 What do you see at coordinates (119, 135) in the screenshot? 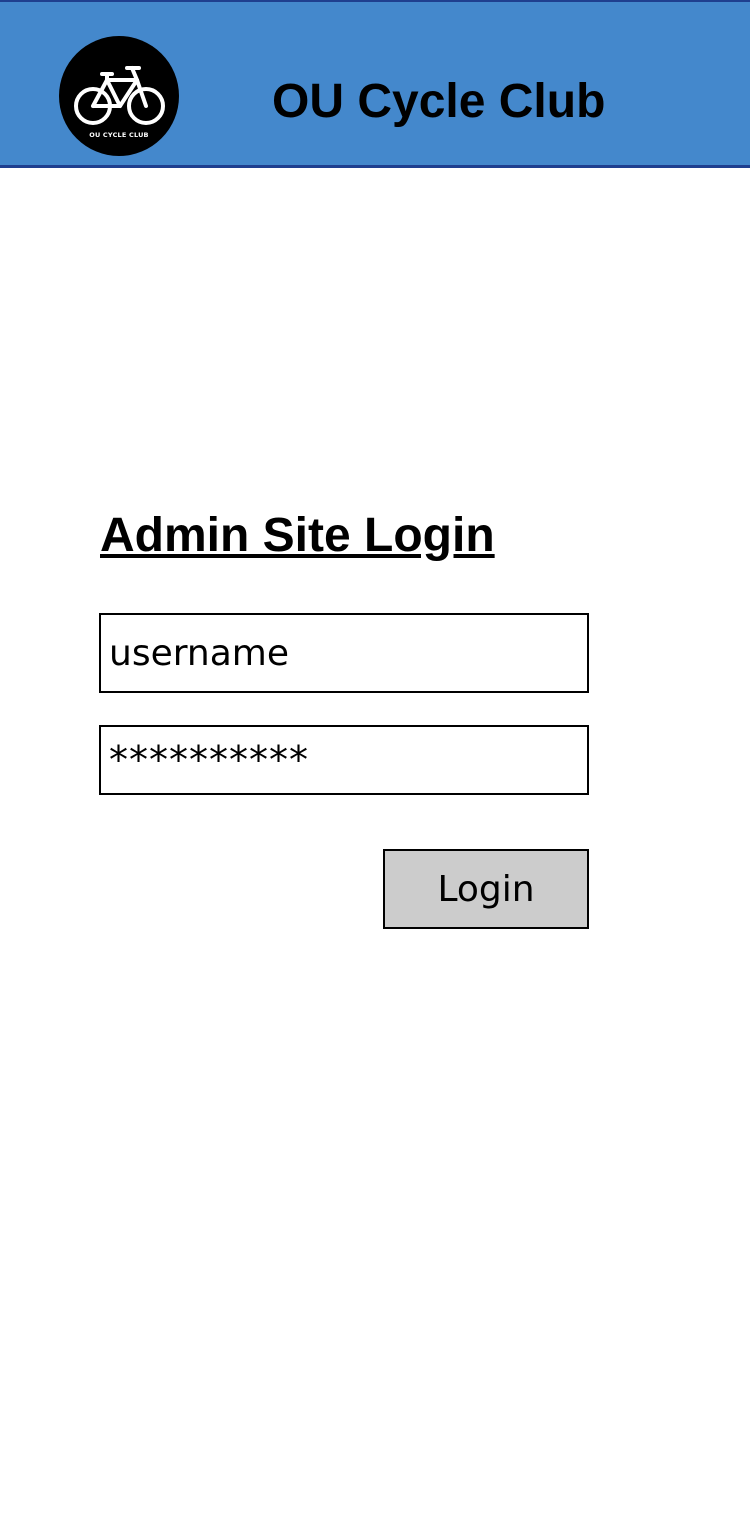
I see `logo-text: OU CYCLE CLUB` at bounding box center [119, 135].